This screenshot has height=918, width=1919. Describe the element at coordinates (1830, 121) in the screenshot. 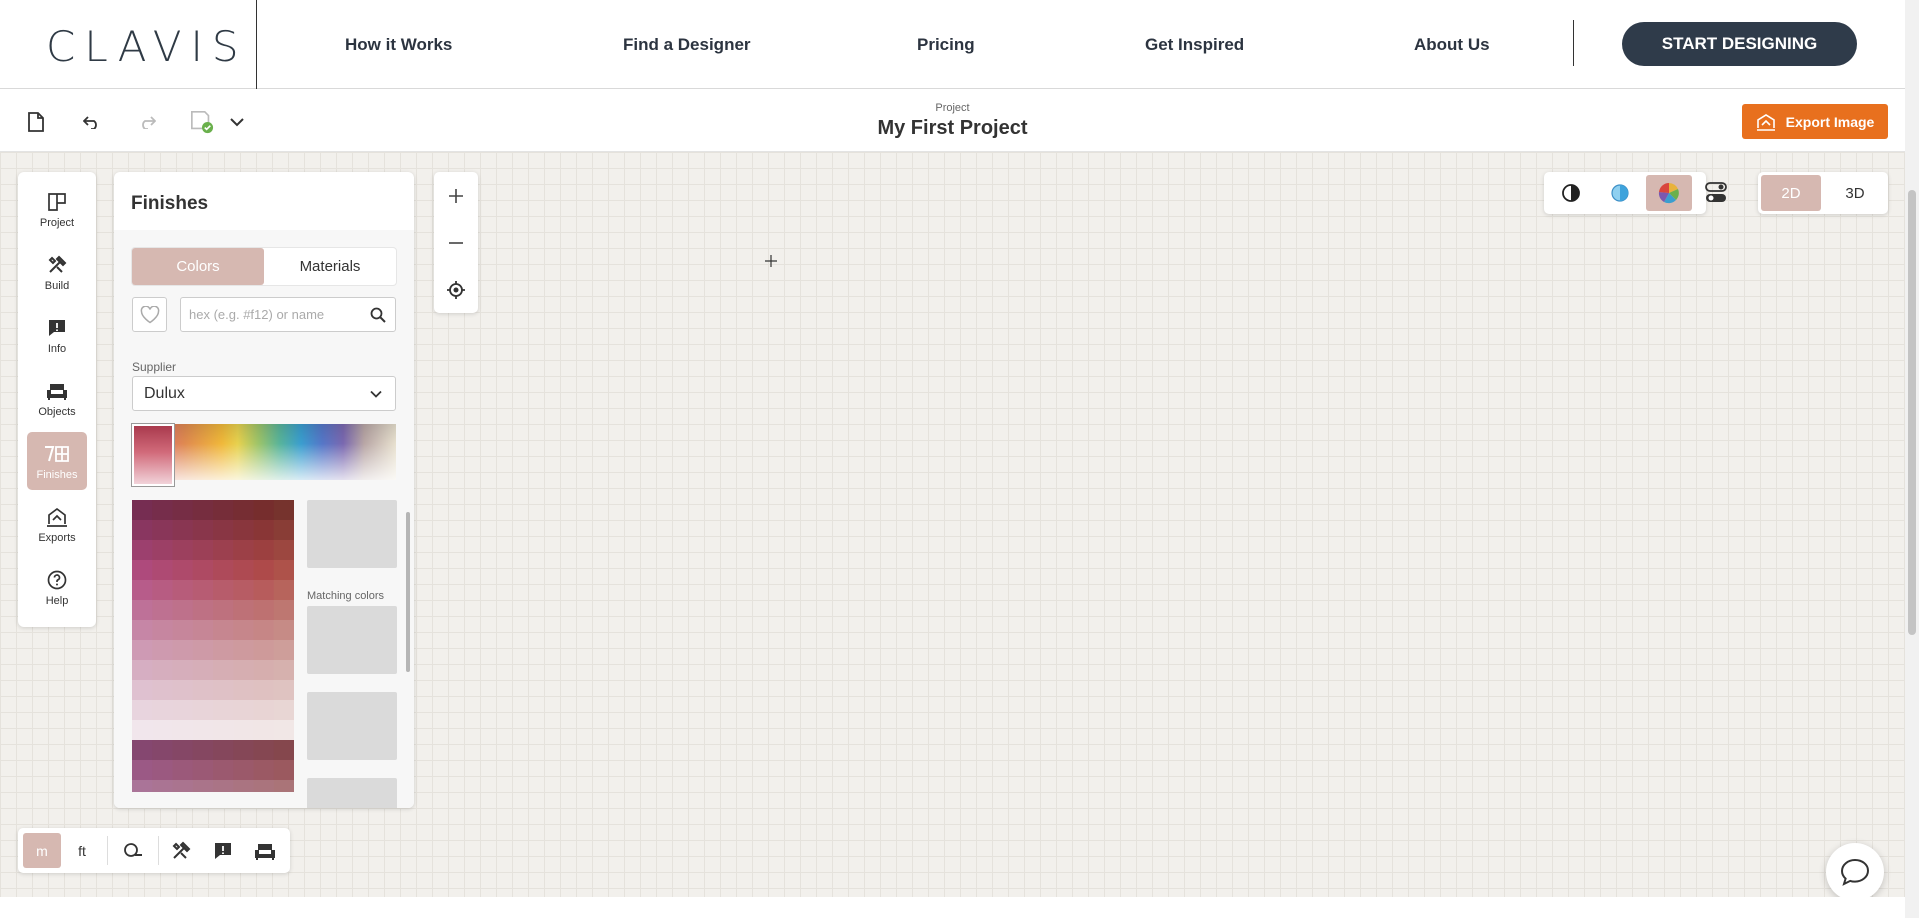

I see `export-image-label: Export Image` at that location.